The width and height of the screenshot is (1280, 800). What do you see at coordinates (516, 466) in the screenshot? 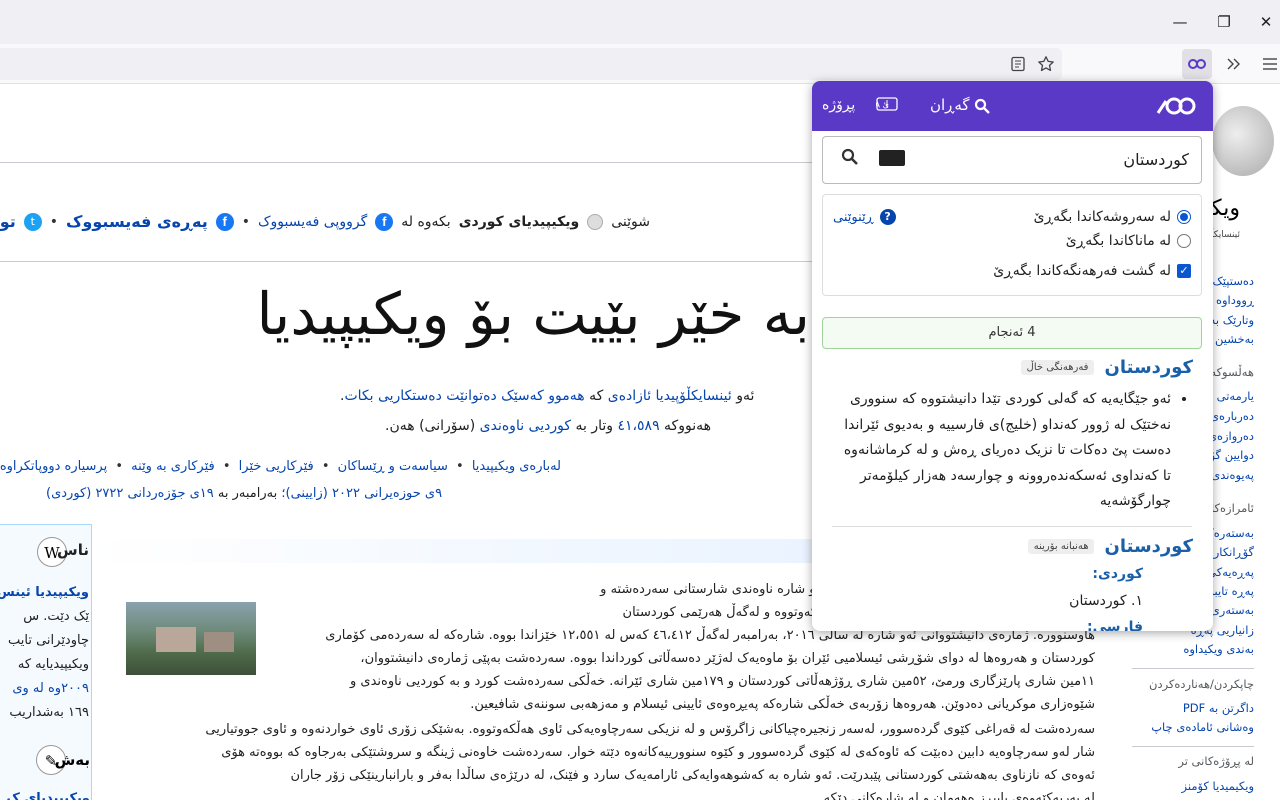
I see `portal-link: لەبارەی ویکیپیدیا` at bounding box center [516, 466].